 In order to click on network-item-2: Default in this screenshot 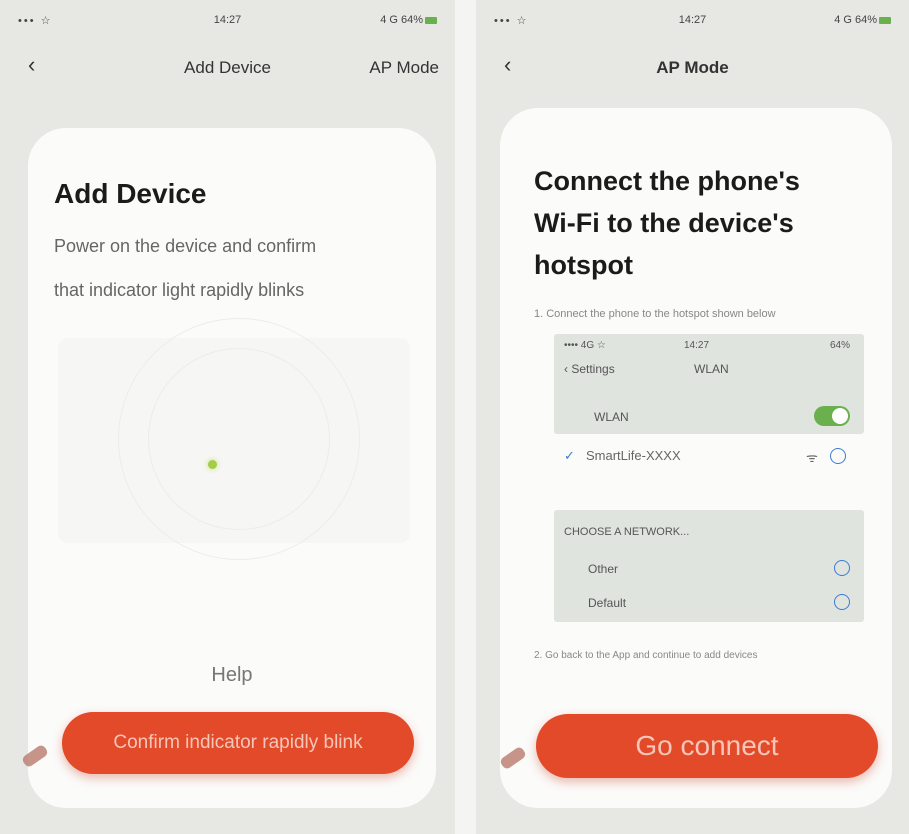, I will do `click(607, 603)`.